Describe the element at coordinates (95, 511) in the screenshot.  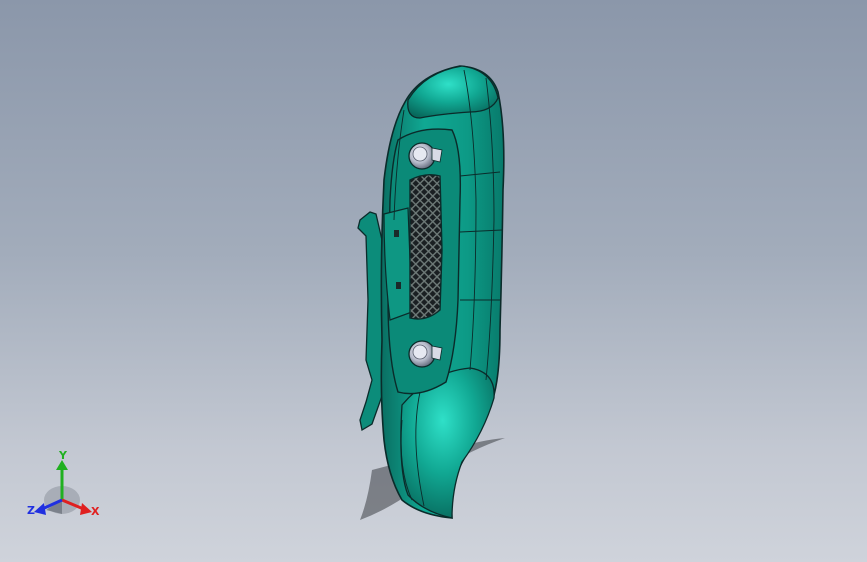
I see `x-axis-label: X` at that location.